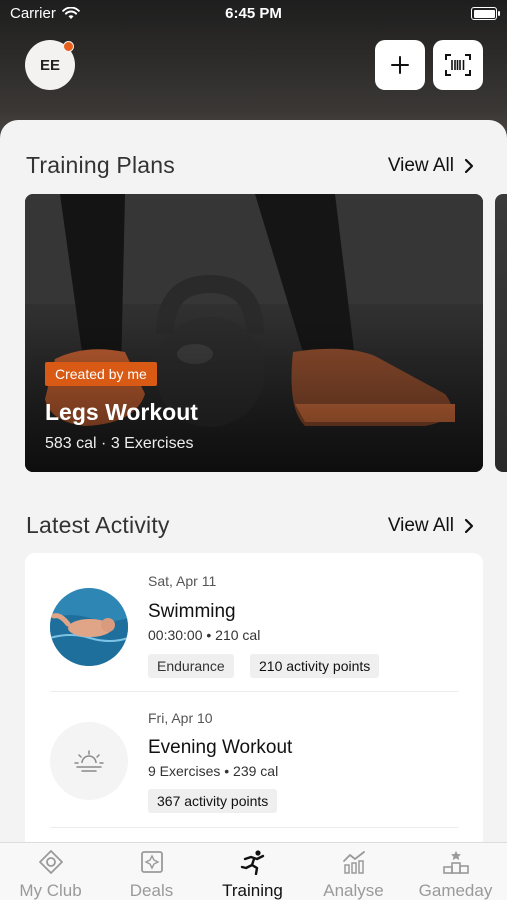  What do you see at coordinates (50, 862) in the screenshot?
I see `club-icon` at bounding box center [50, 862].